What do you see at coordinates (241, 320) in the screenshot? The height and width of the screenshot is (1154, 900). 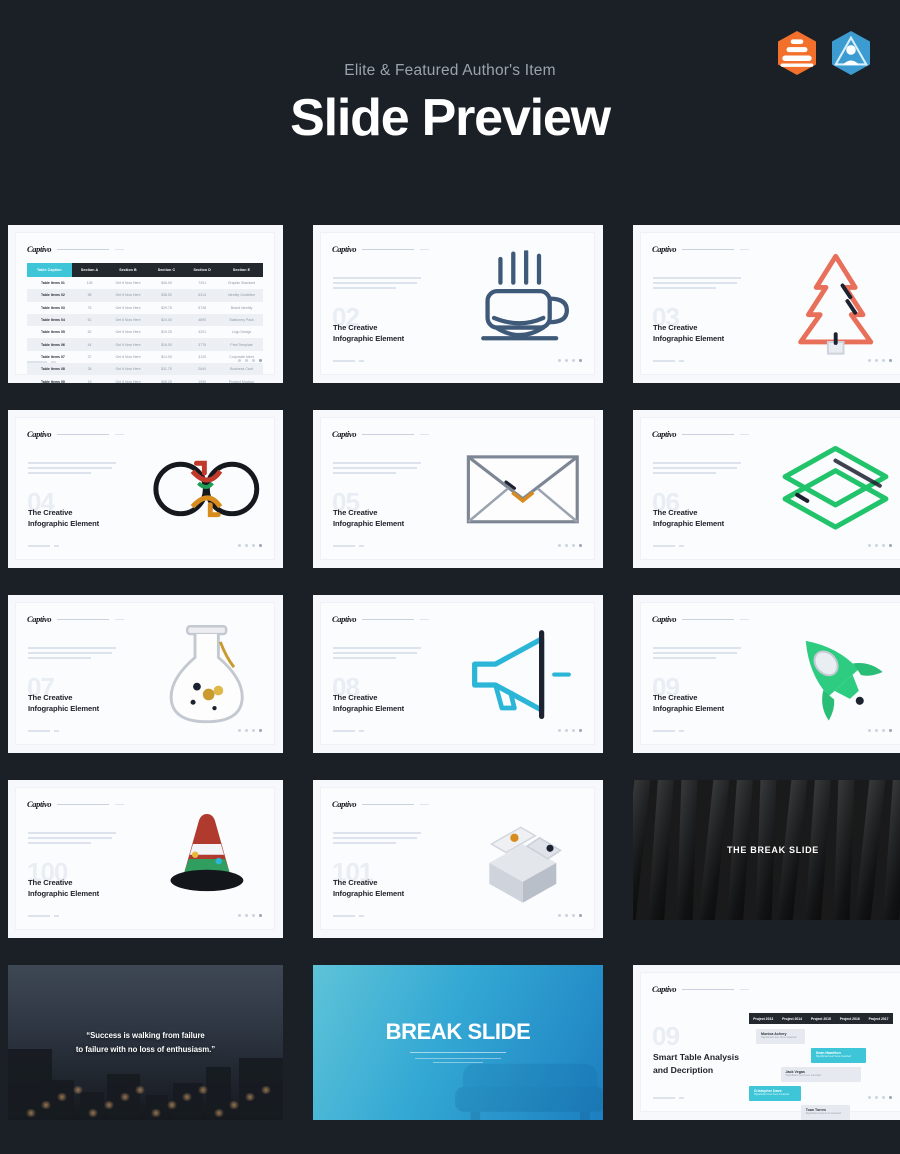 I see `table-cell: Stationery Pack` at bounding box center [241, 320].